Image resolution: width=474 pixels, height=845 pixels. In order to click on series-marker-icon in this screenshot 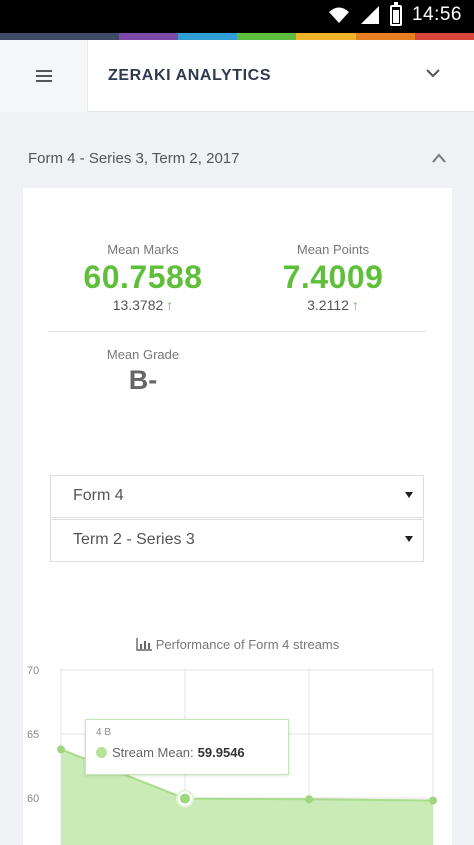, I will do `click(101, 752)`.